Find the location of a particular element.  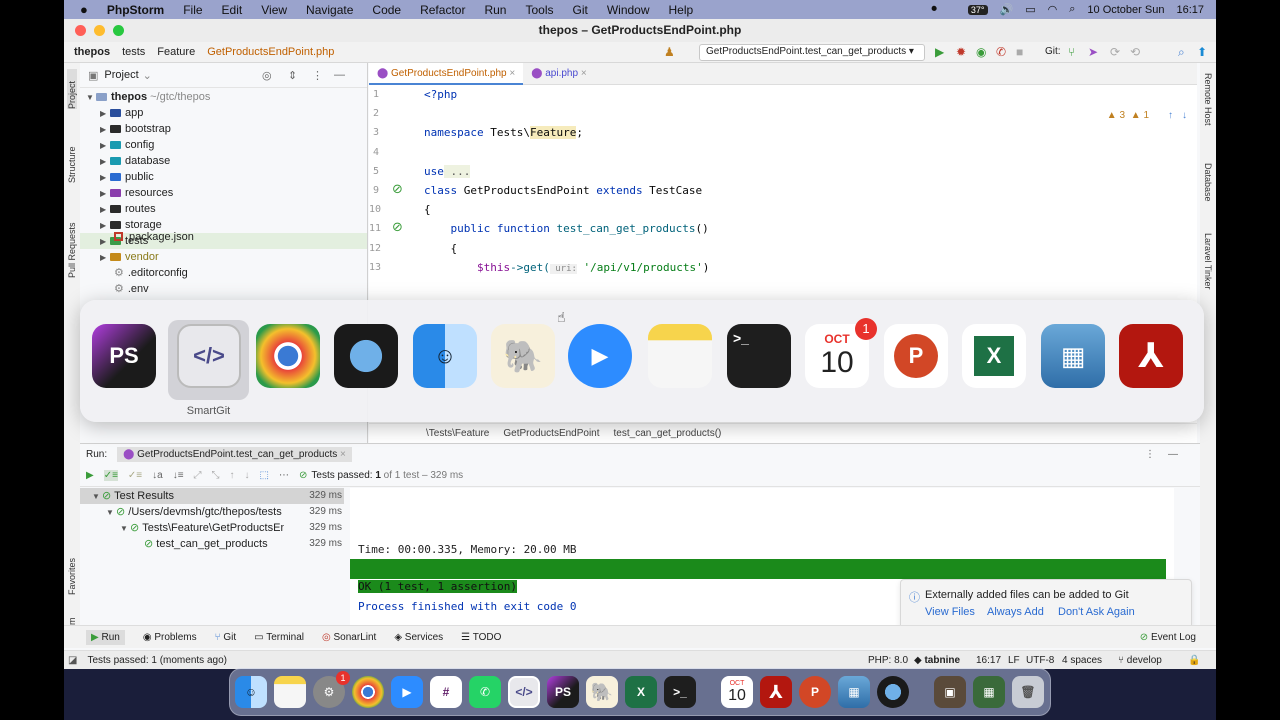

dock-system-preferences-icon: ⚙ 1 is located at coordinates (331, 689).